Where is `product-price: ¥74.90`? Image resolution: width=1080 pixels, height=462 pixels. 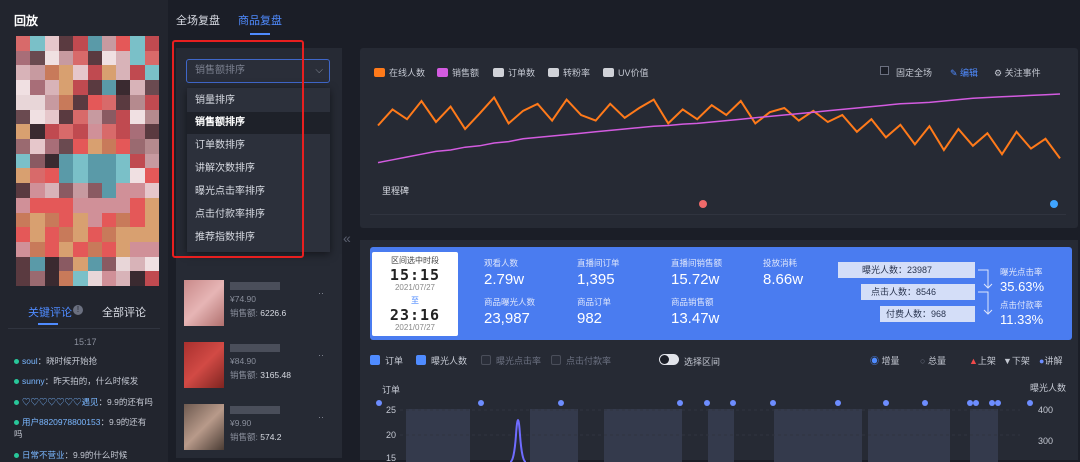 product-price: ¥74.90 is located at coordinates (243, 299).